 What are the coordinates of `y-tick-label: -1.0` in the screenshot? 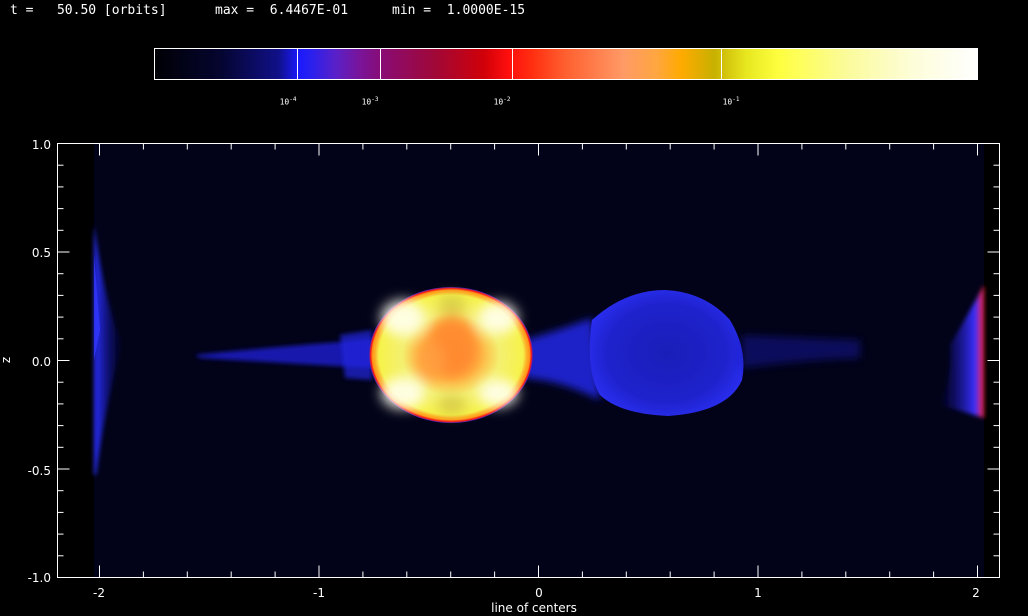 It's located at (39, 578).